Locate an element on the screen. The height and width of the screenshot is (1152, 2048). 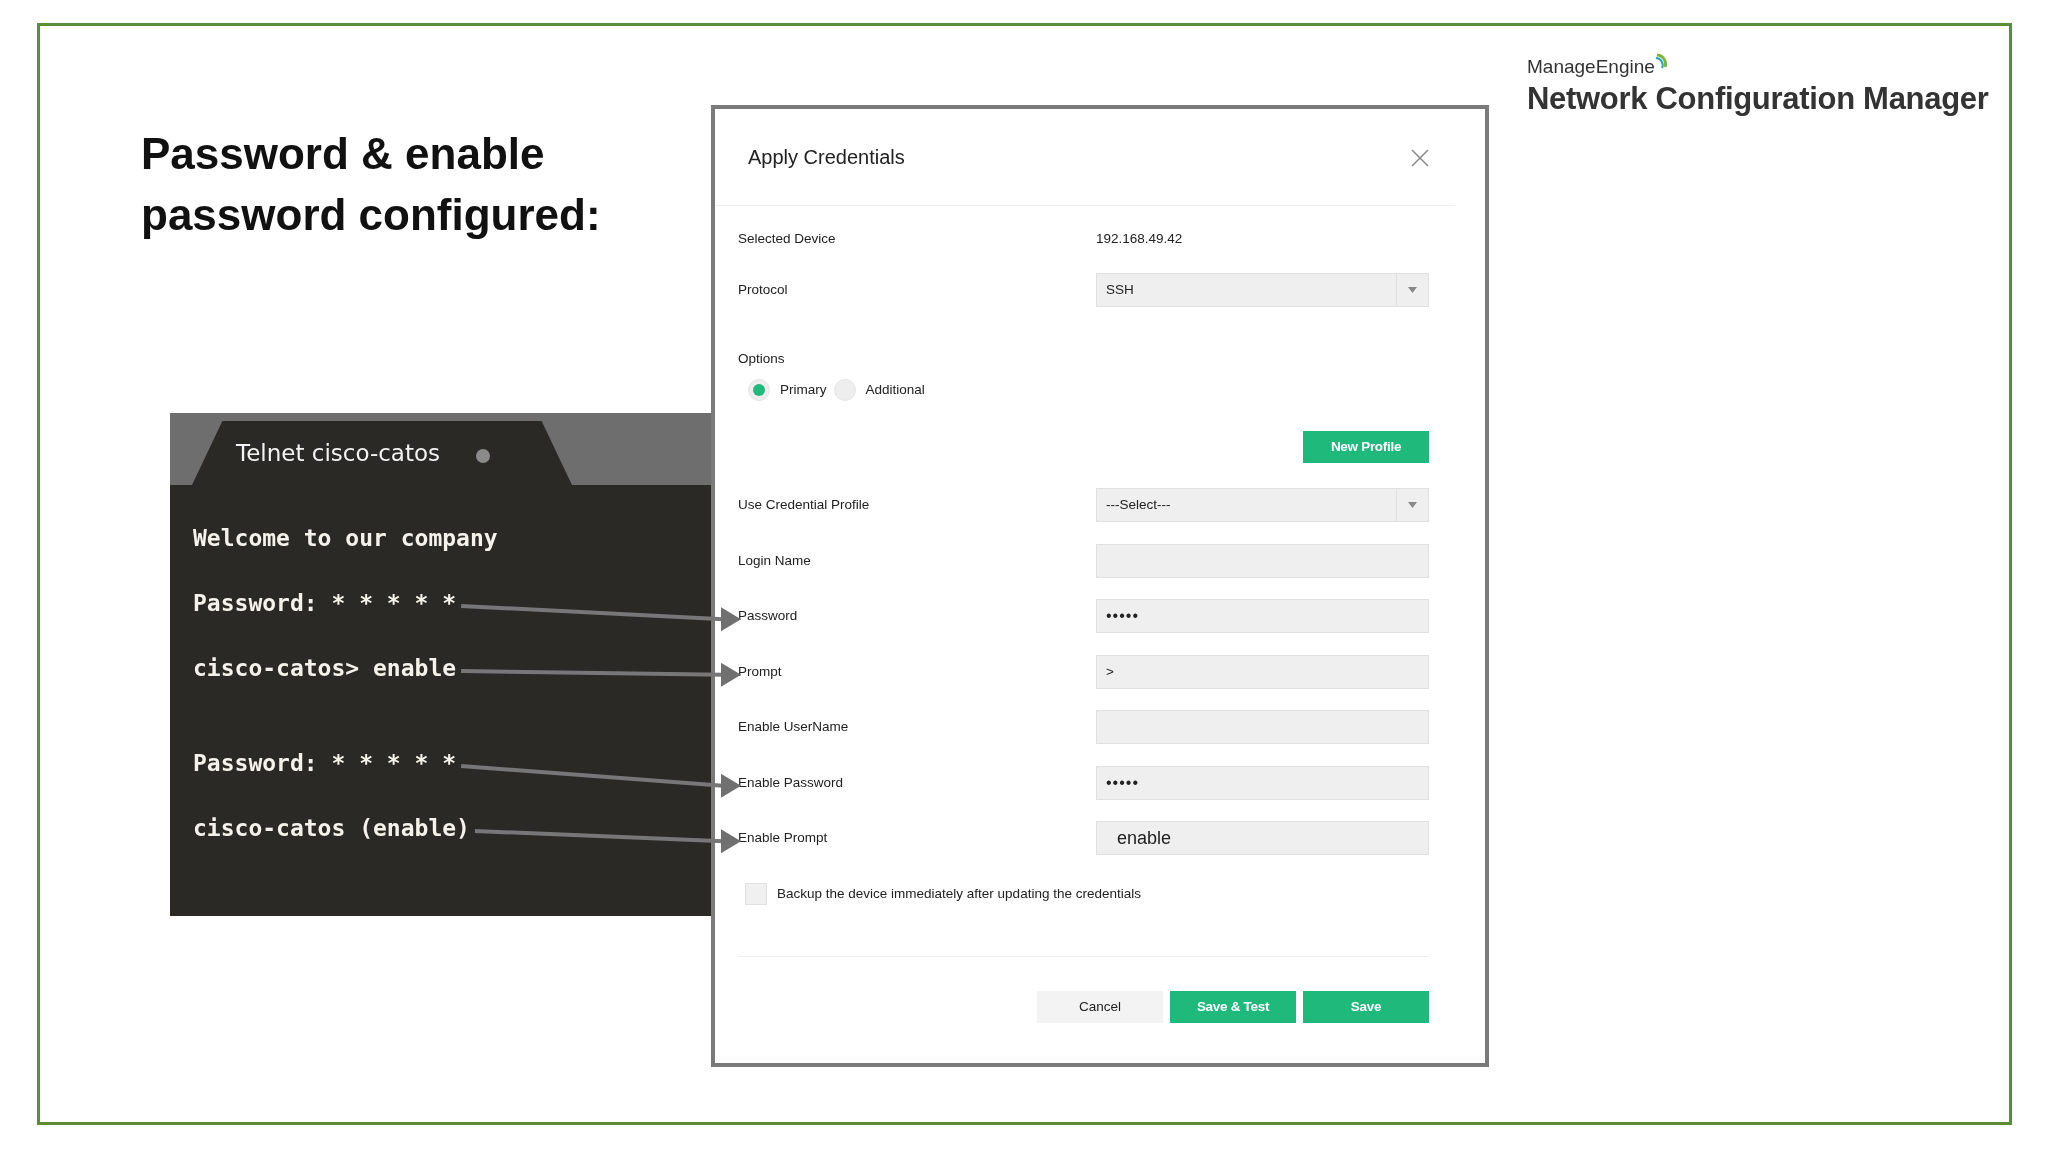
field-label: Enable Password is located at coordinates (791, 782).